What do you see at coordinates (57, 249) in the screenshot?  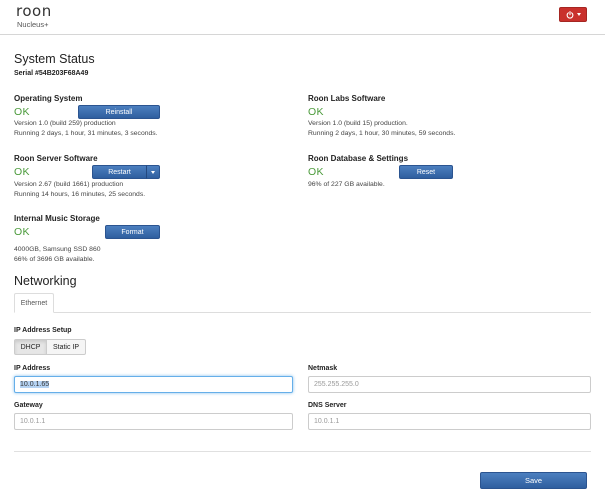 I see `storage-drive-line: 4000GB, Samsung SSD 860` at bounding box center [57, 249].